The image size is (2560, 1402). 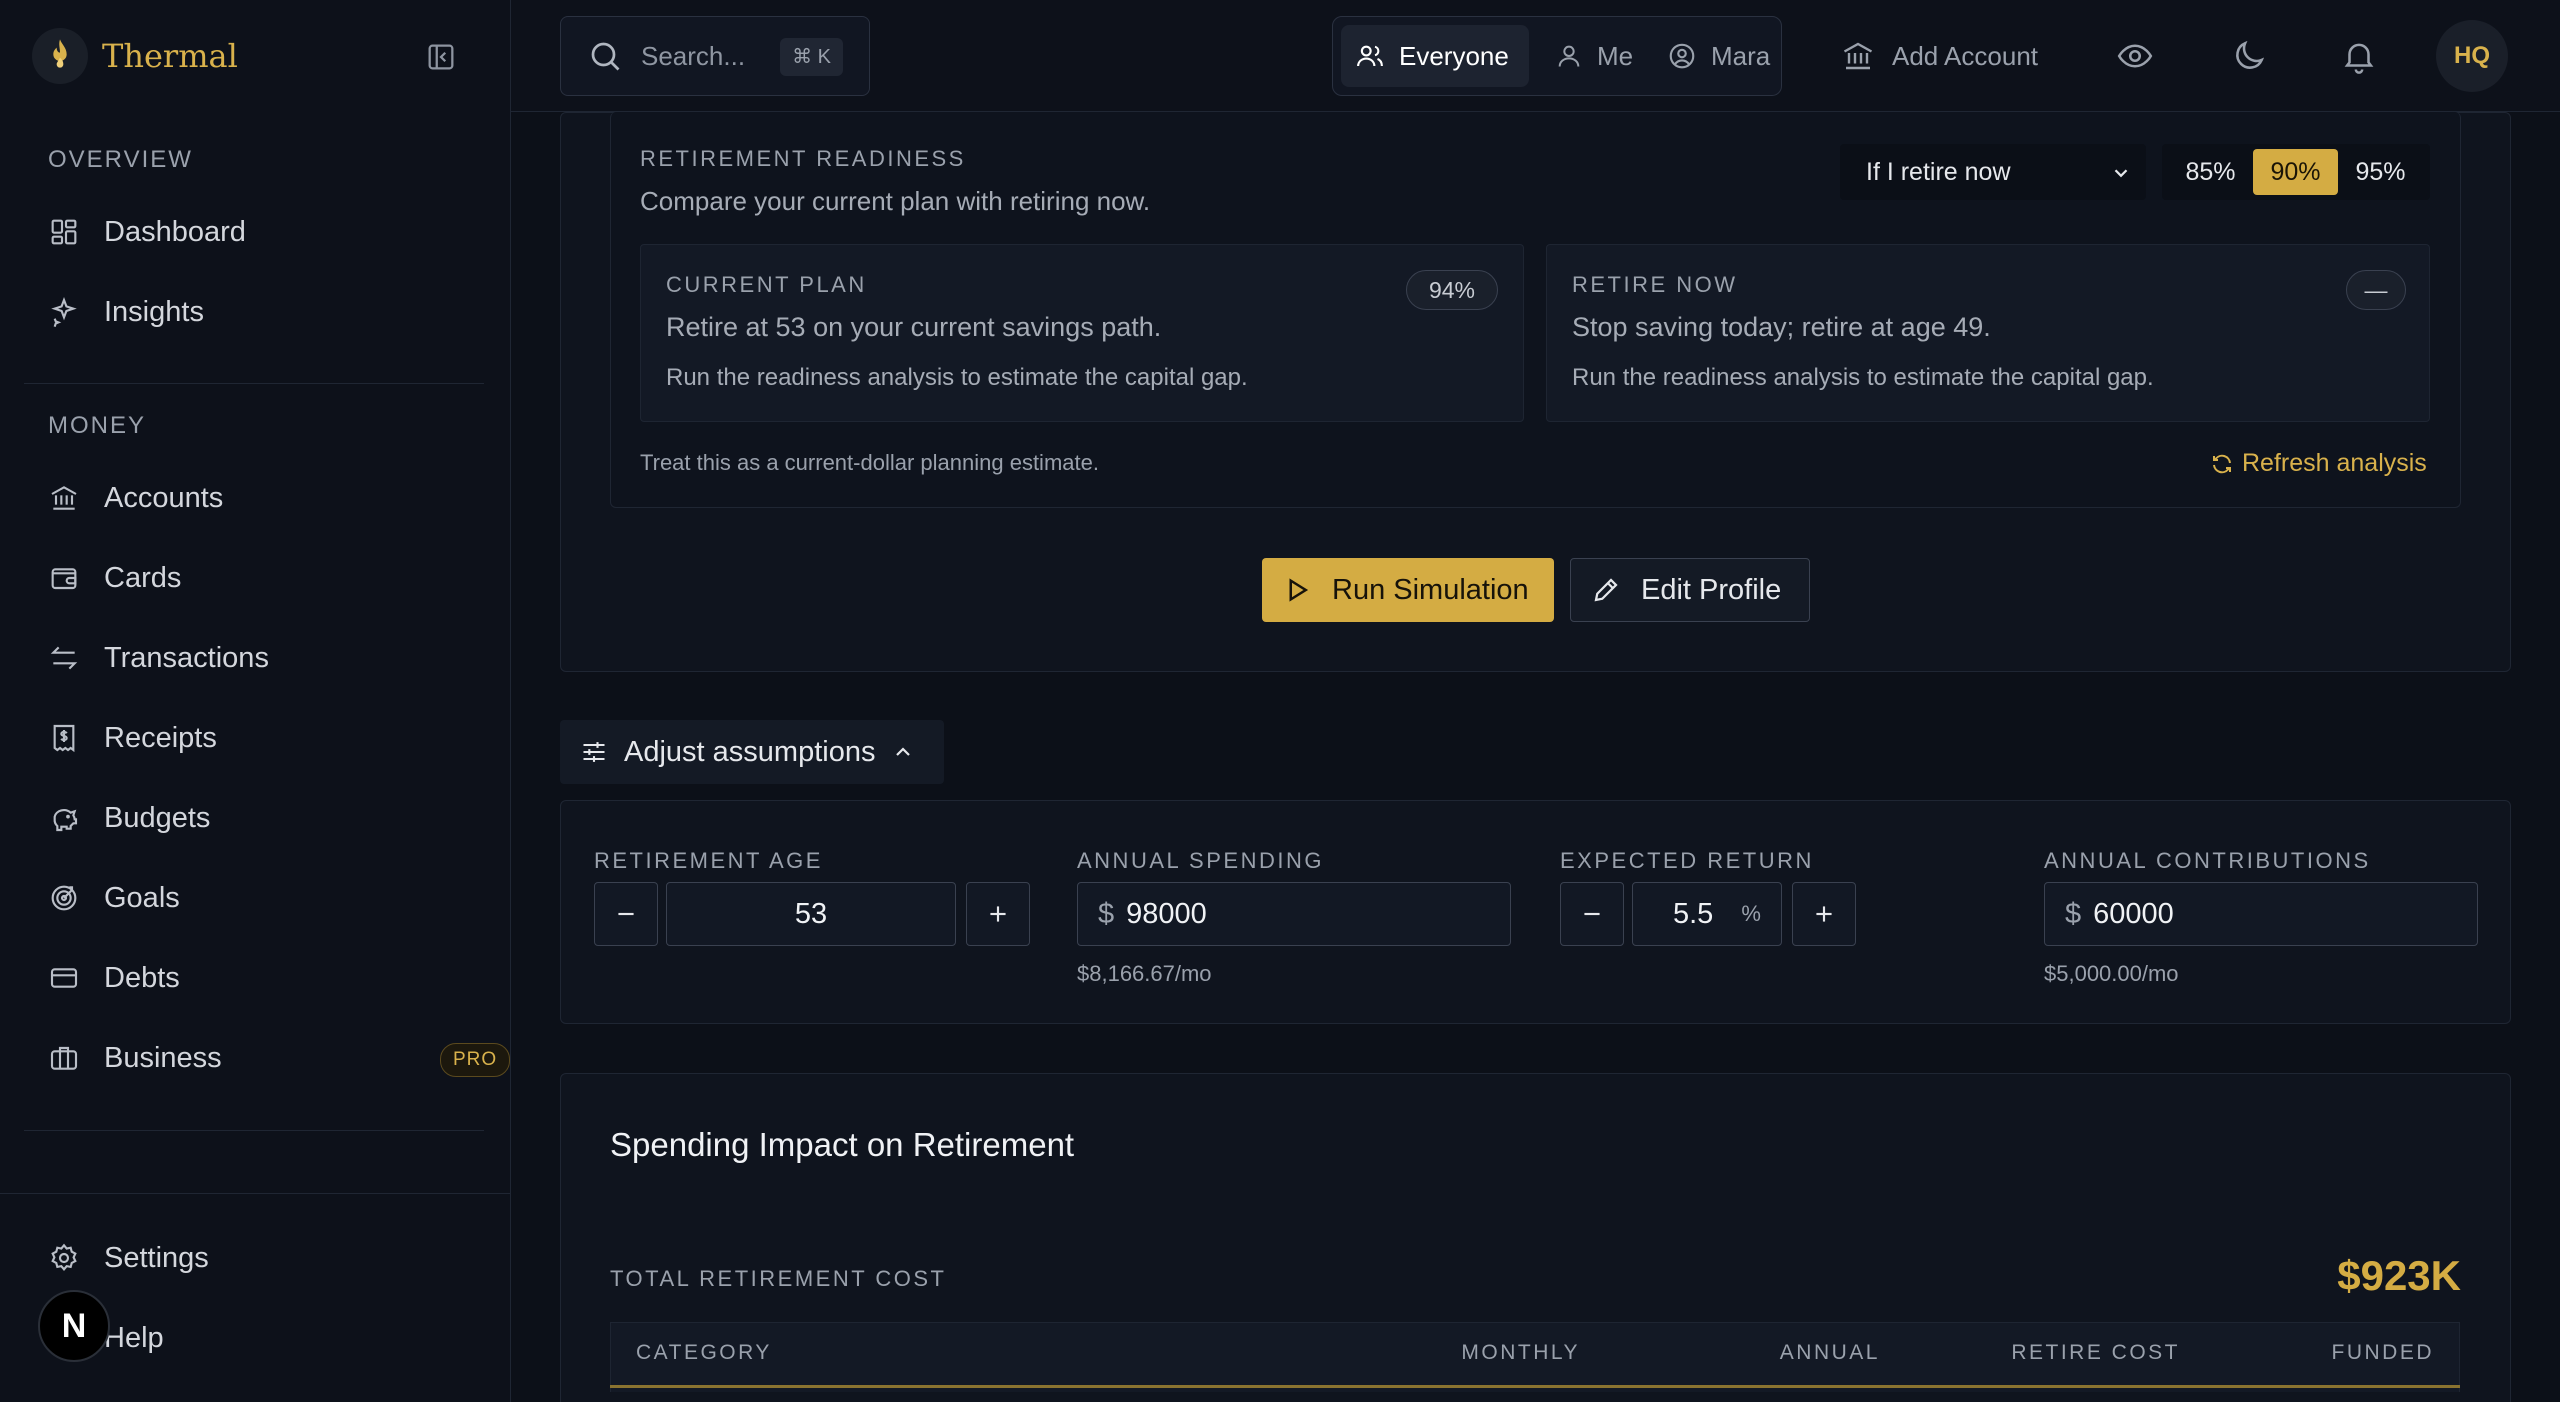 What do you see at coordinates (2249, 56) in the screenshot?
I see `moon-icon` at bounding box center [2249, 56].